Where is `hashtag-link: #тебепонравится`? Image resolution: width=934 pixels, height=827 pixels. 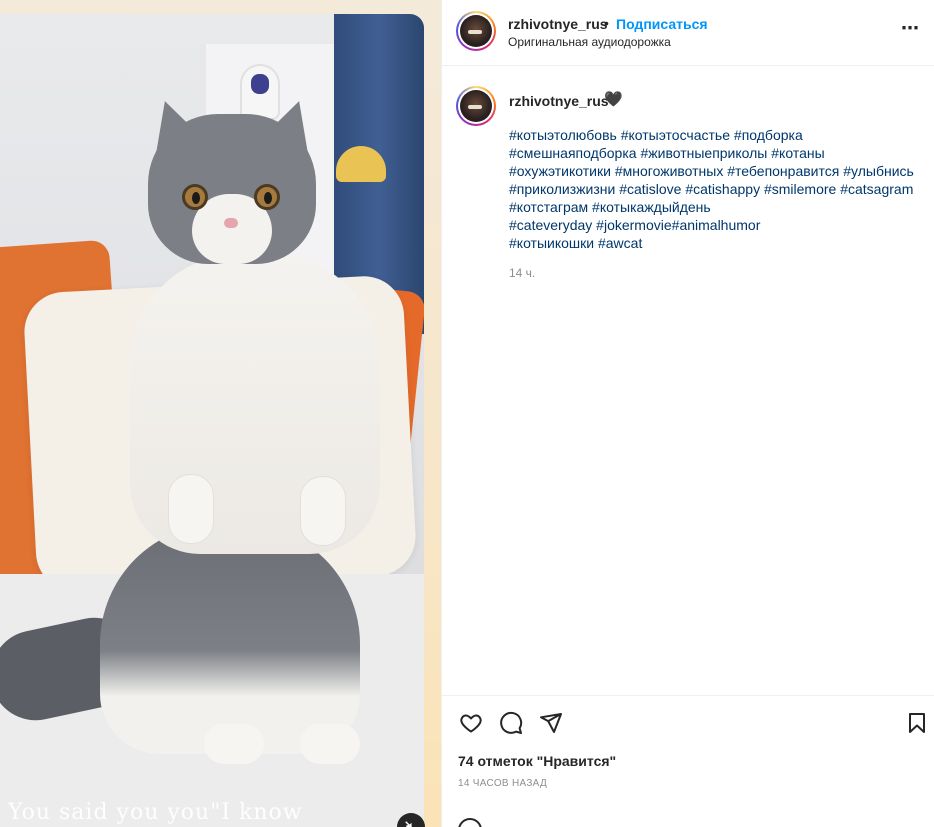
hashtag-link: #тебепонравится is located at coordinates (783, 171).